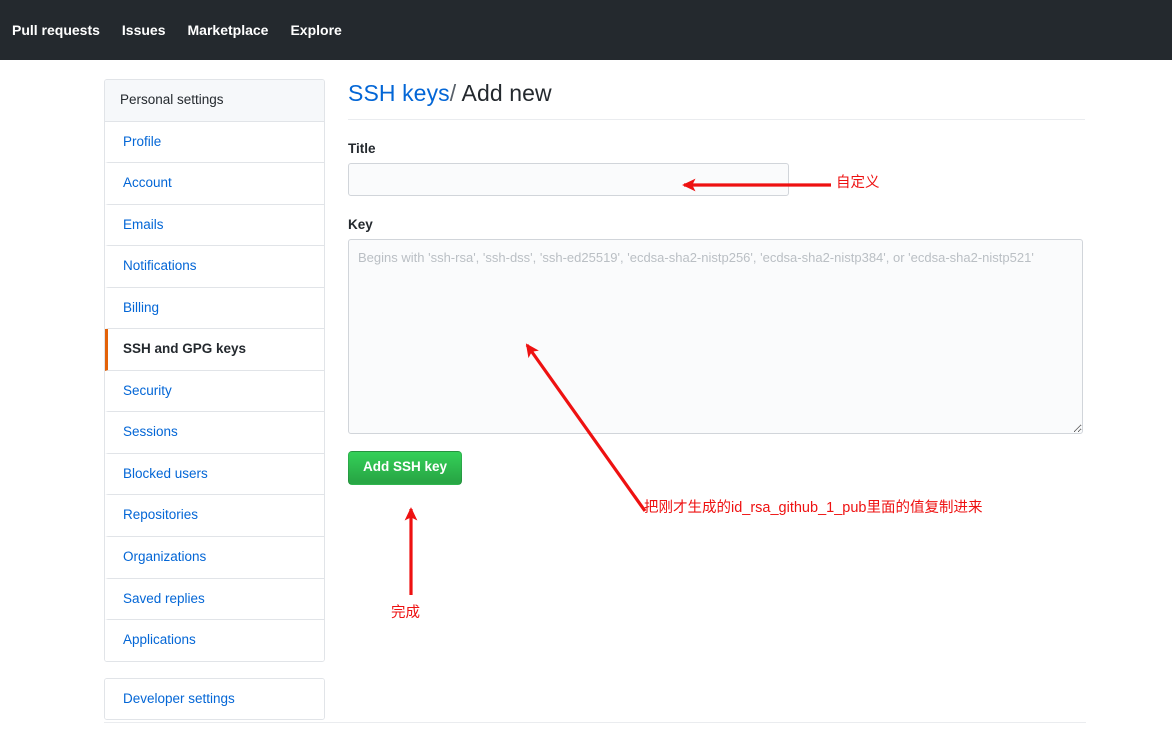  I want to click on sidebar-item-saved-replies: Saved replies, so click(214, 599).